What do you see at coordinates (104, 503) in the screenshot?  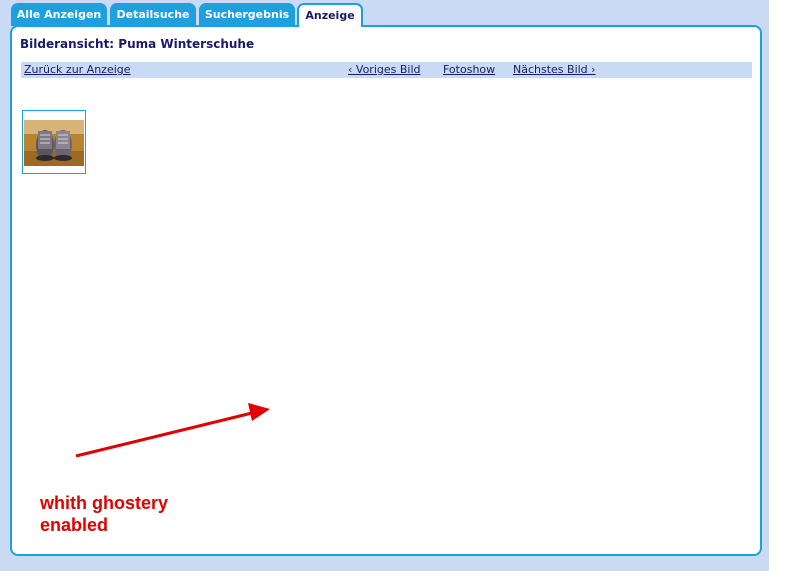 I see `annotation-line-1: whith ghostery` at bounding box center [104, 503].